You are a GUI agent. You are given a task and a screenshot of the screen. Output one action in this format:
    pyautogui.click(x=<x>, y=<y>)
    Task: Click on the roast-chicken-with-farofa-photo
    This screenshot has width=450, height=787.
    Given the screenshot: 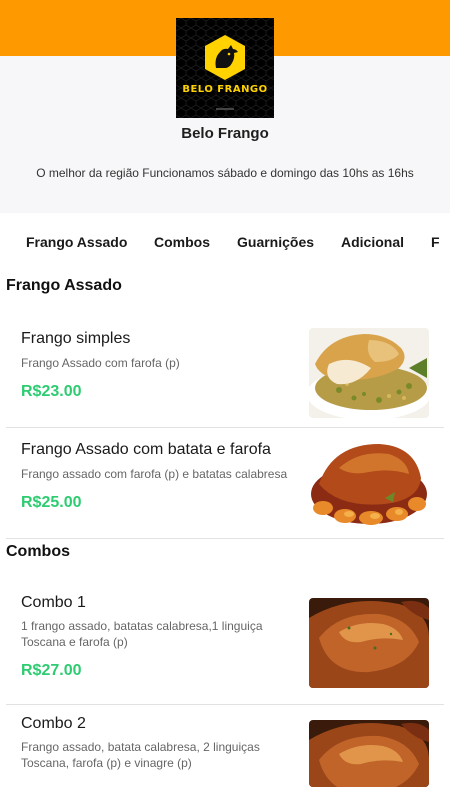 What is the action you would take?
    pyautogui.click(x=369, y=373)
    